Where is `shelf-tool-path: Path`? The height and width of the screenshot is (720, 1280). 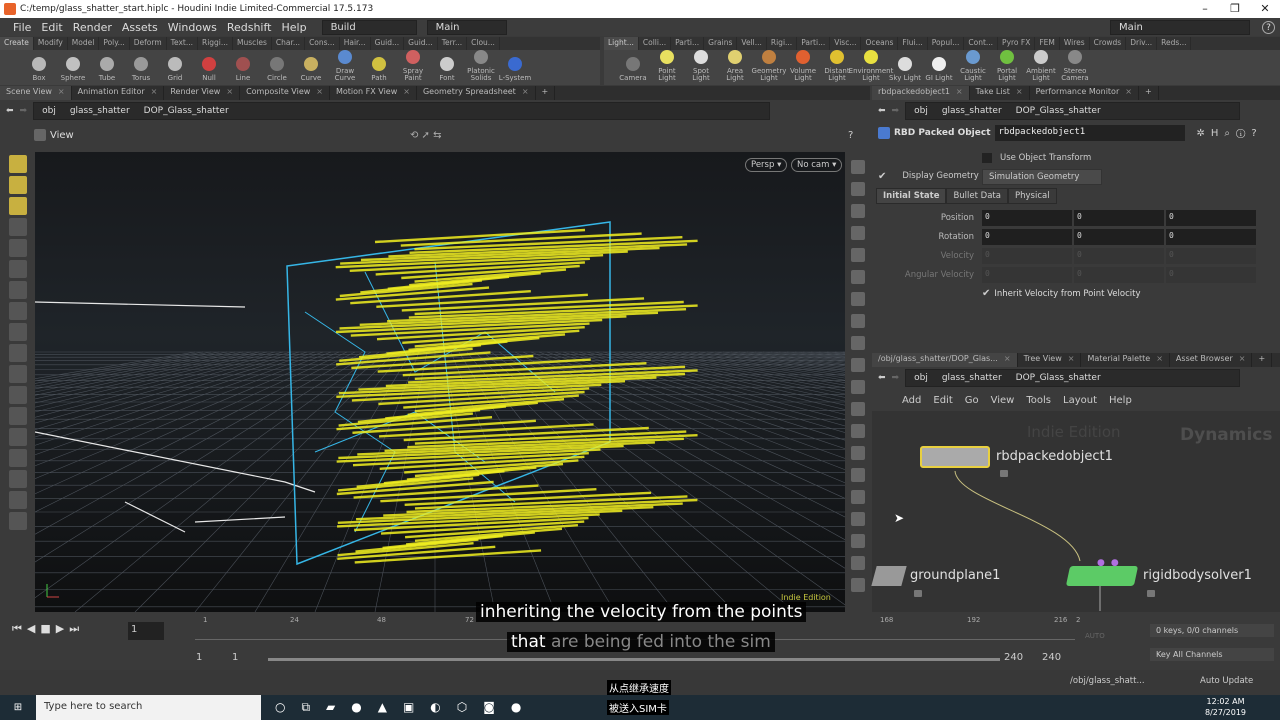 shelf-tool-path: Path is located at coordinates (379, 67).